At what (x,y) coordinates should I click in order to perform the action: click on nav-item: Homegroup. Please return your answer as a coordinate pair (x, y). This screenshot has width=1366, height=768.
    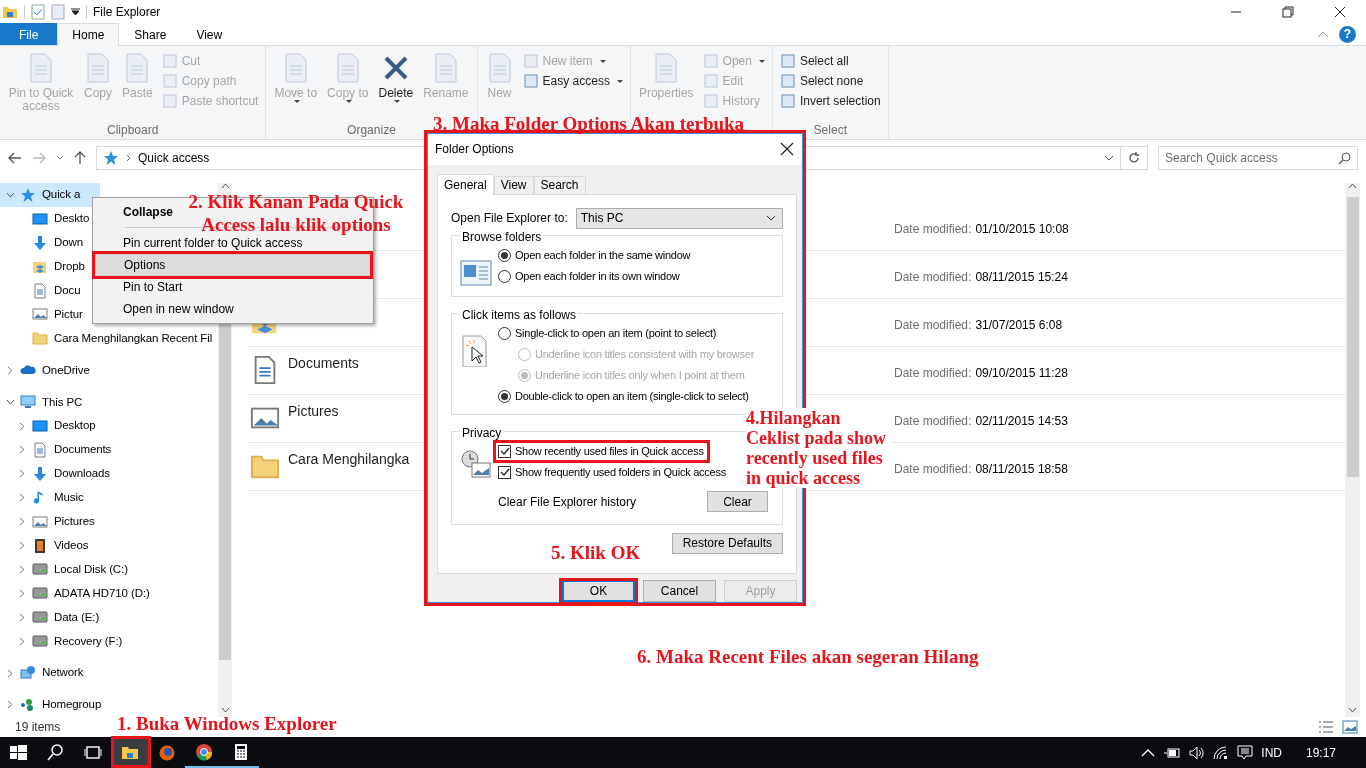
    Looking at the image, I should click on (52, 705).